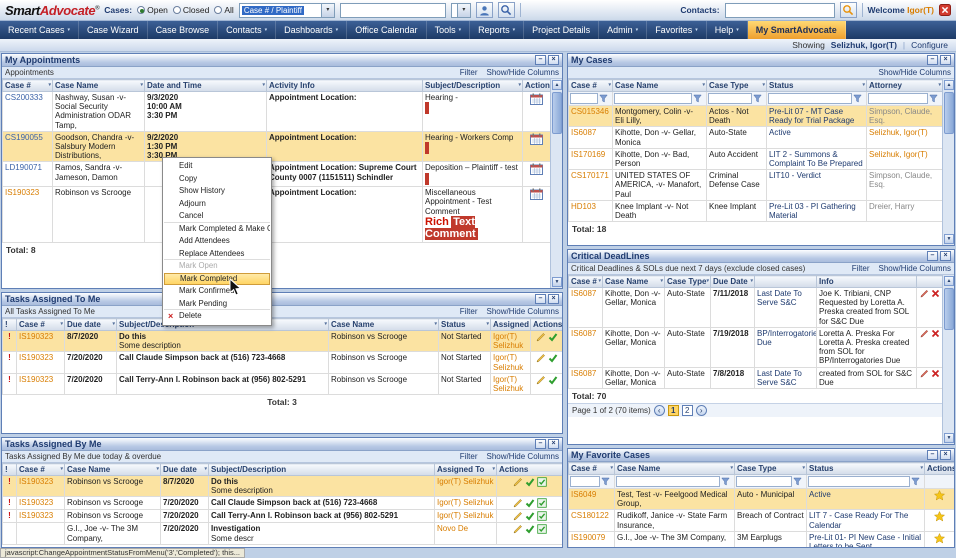 This screenshot has height=558, width=956. Describe the element at coordinates (217, 179) in the screenshot. I see `context-menu-item: Copy` at that location.